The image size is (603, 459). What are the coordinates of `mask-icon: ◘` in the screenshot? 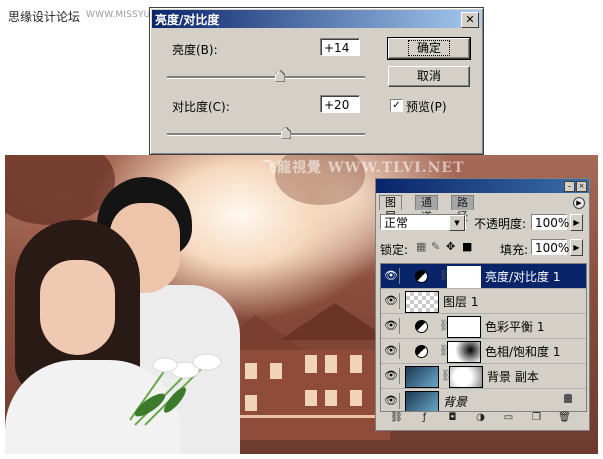 It's located at (452, 418).